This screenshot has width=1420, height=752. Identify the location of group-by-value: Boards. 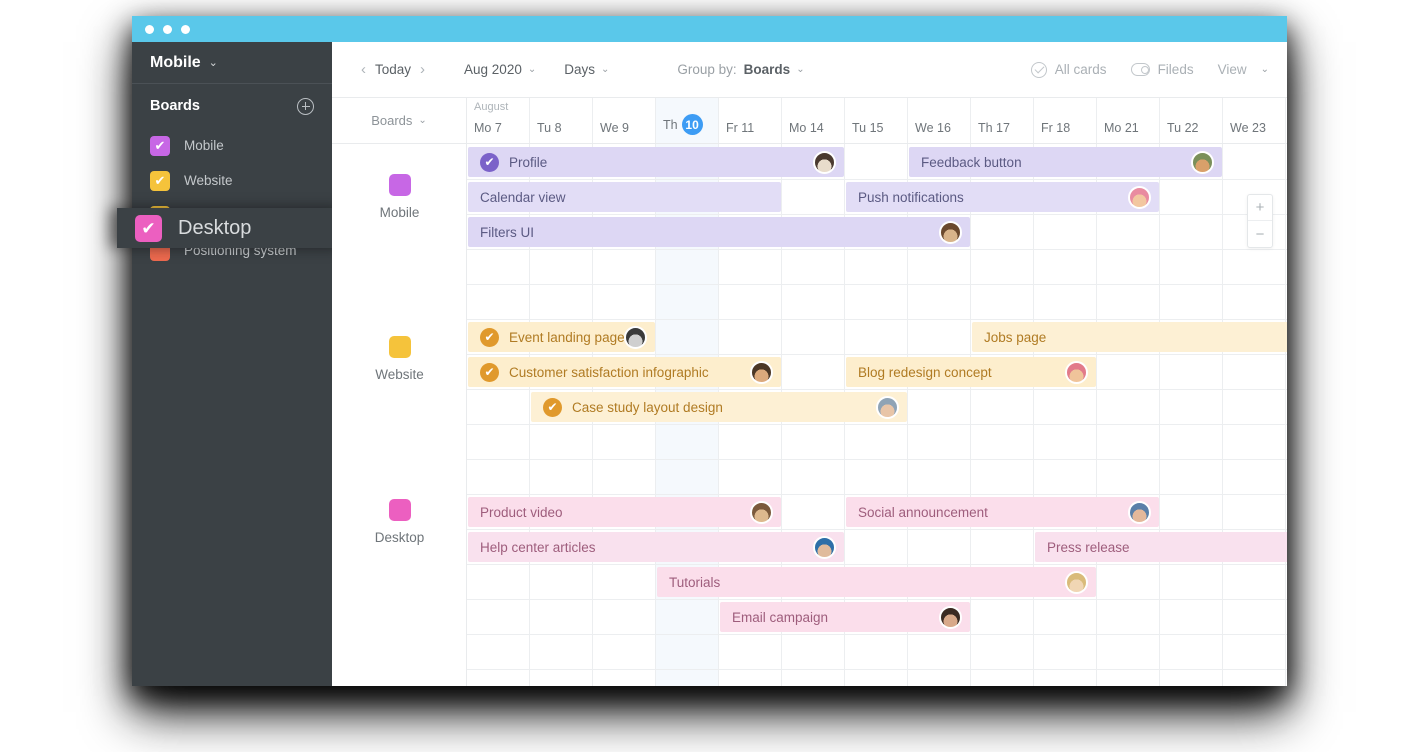
(767, 69).